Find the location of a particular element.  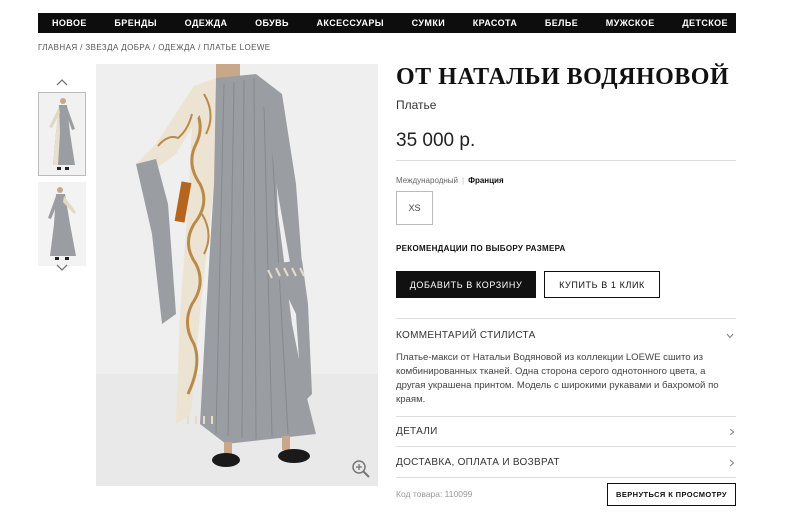

nav-item-shoes: ОБУВЬ is located at coordinates (272, 23).